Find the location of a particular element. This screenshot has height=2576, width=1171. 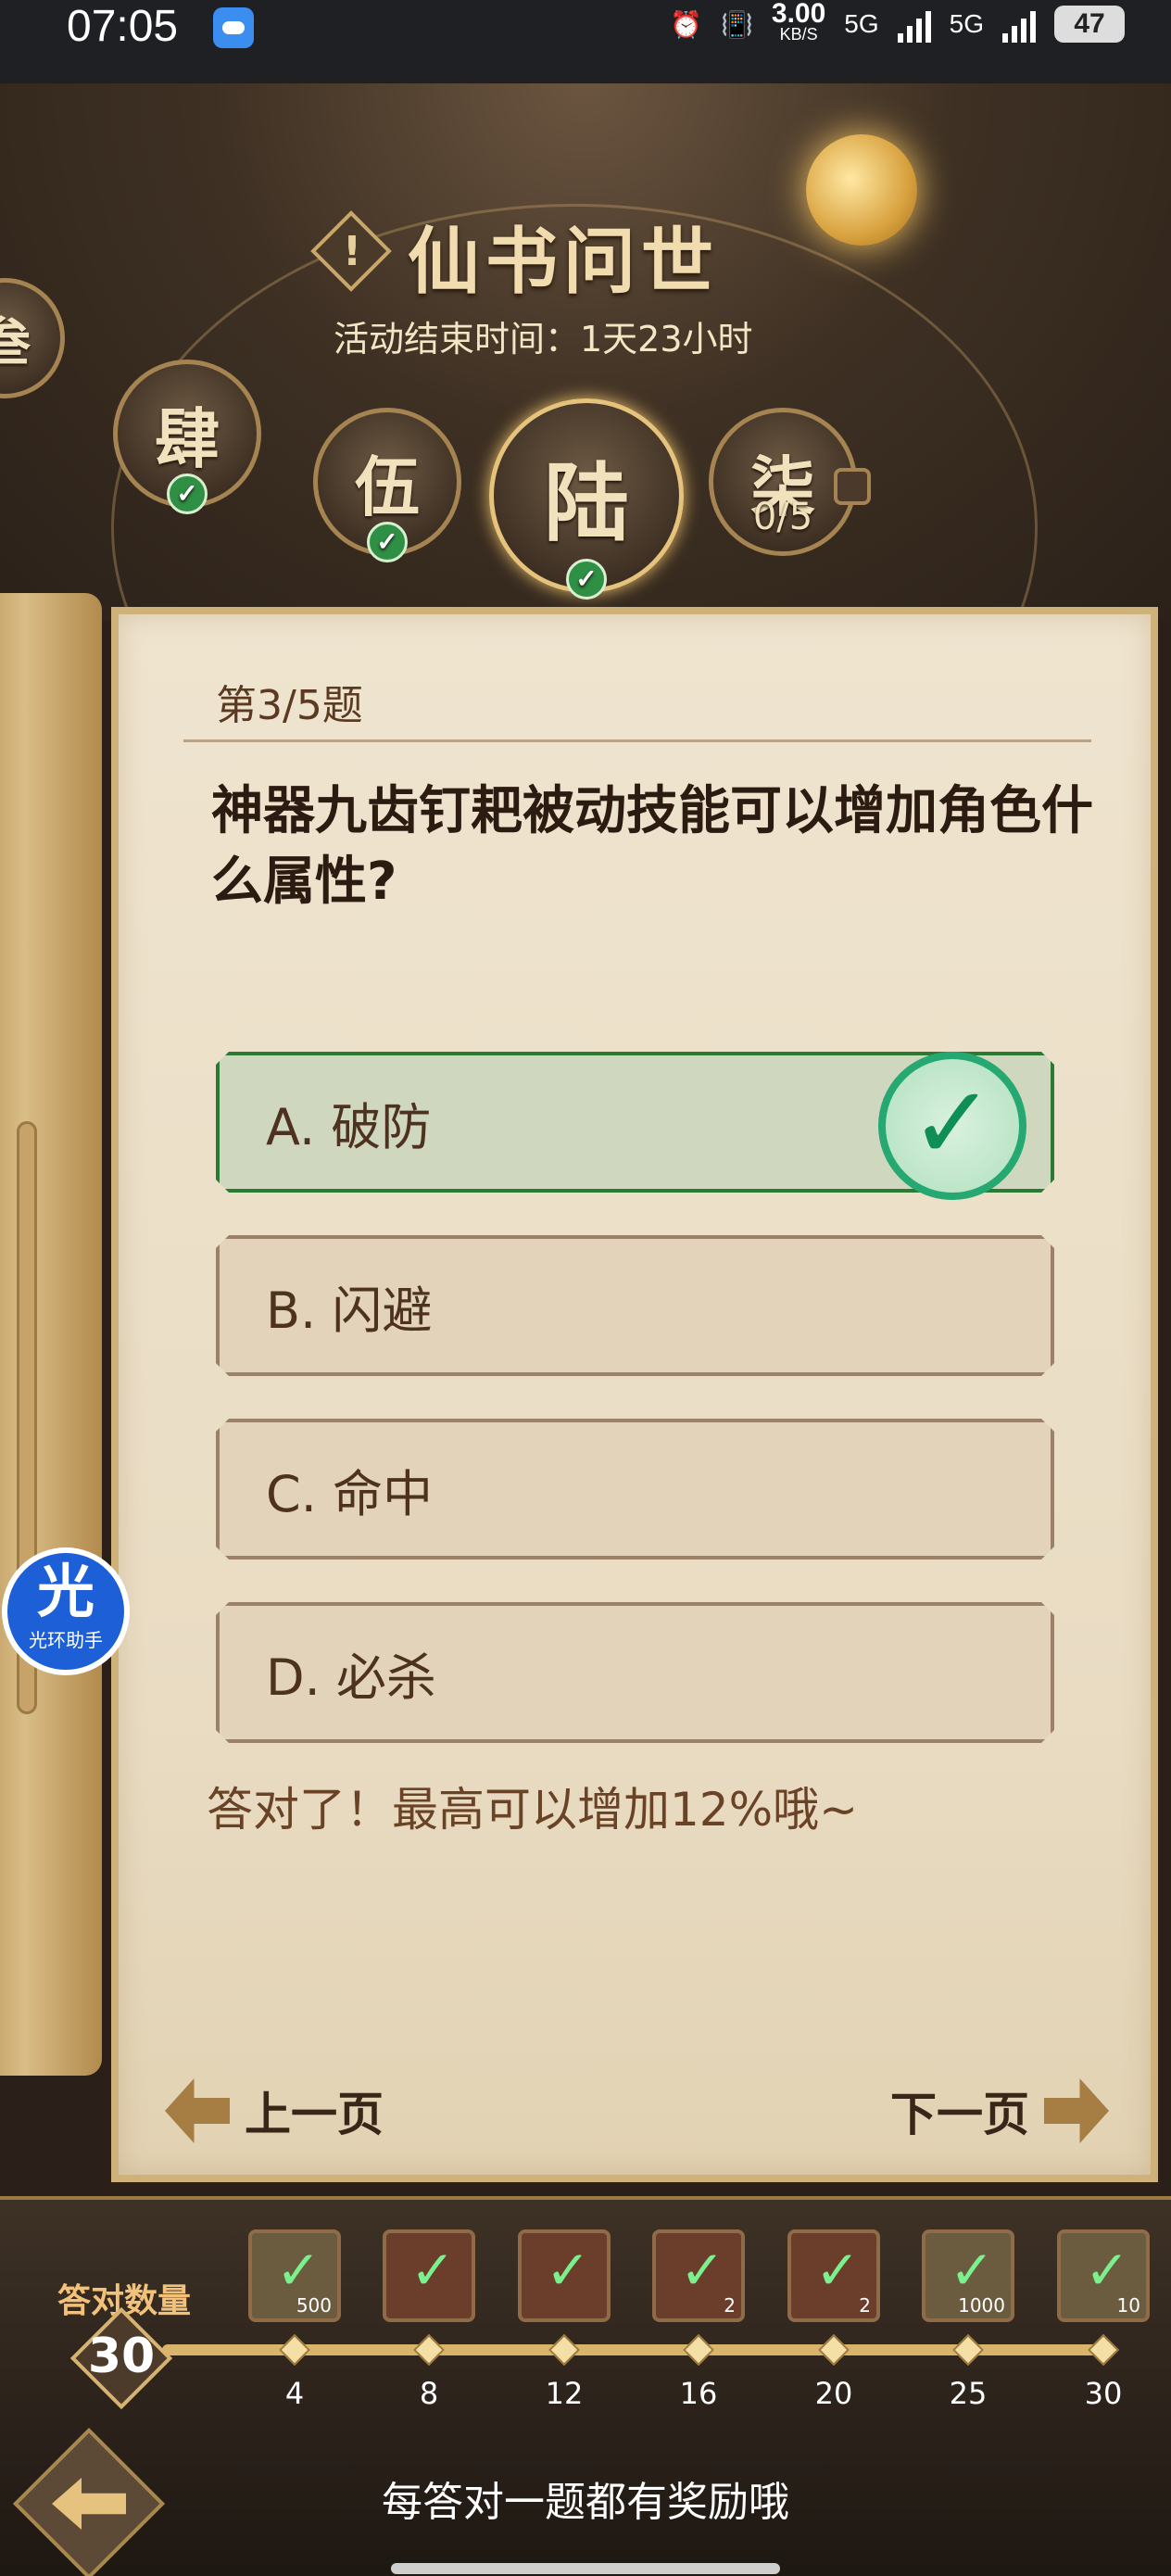

status-icons: ⏰ 📳 3.00 KB/S 5G 5G 47 is located at coordinates (898, 22).